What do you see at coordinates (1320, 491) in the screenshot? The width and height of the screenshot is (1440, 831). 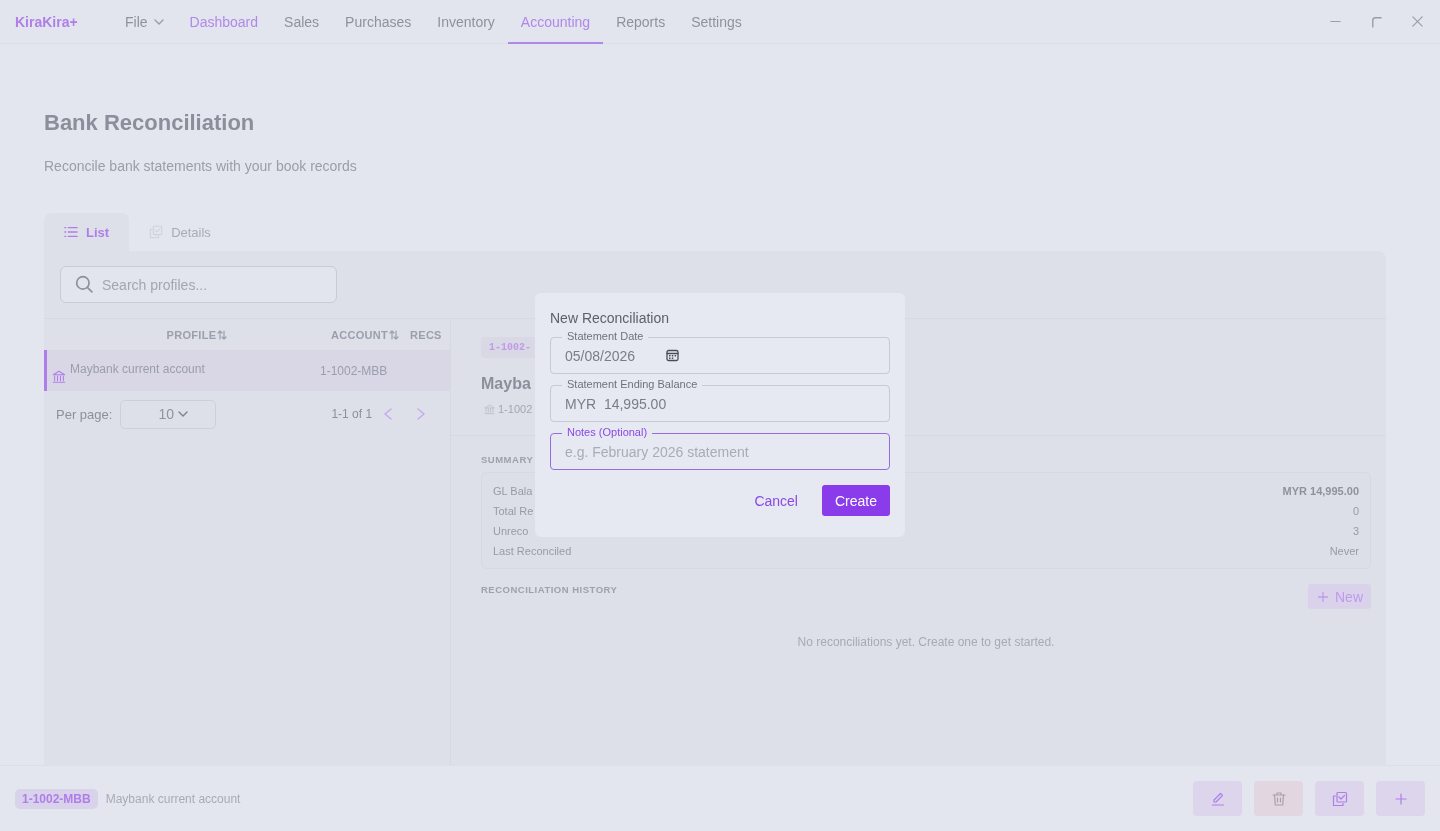 I see `summary-value: MYR 14,995.00` at bounding box center [1320, 491].